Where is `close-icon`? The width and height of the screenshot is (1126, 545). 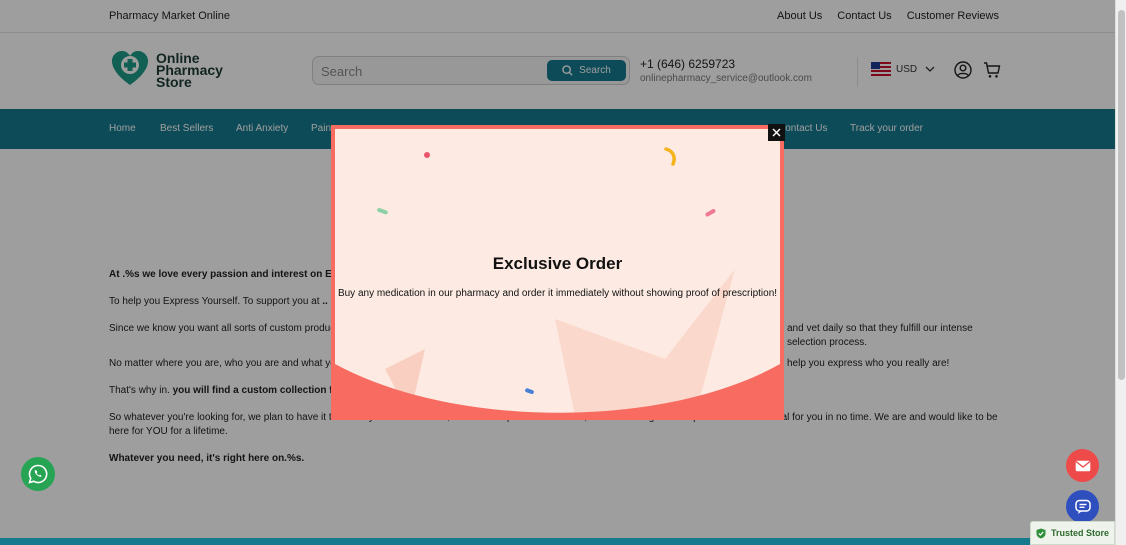
close-icon is located at coordinates (776, 132).